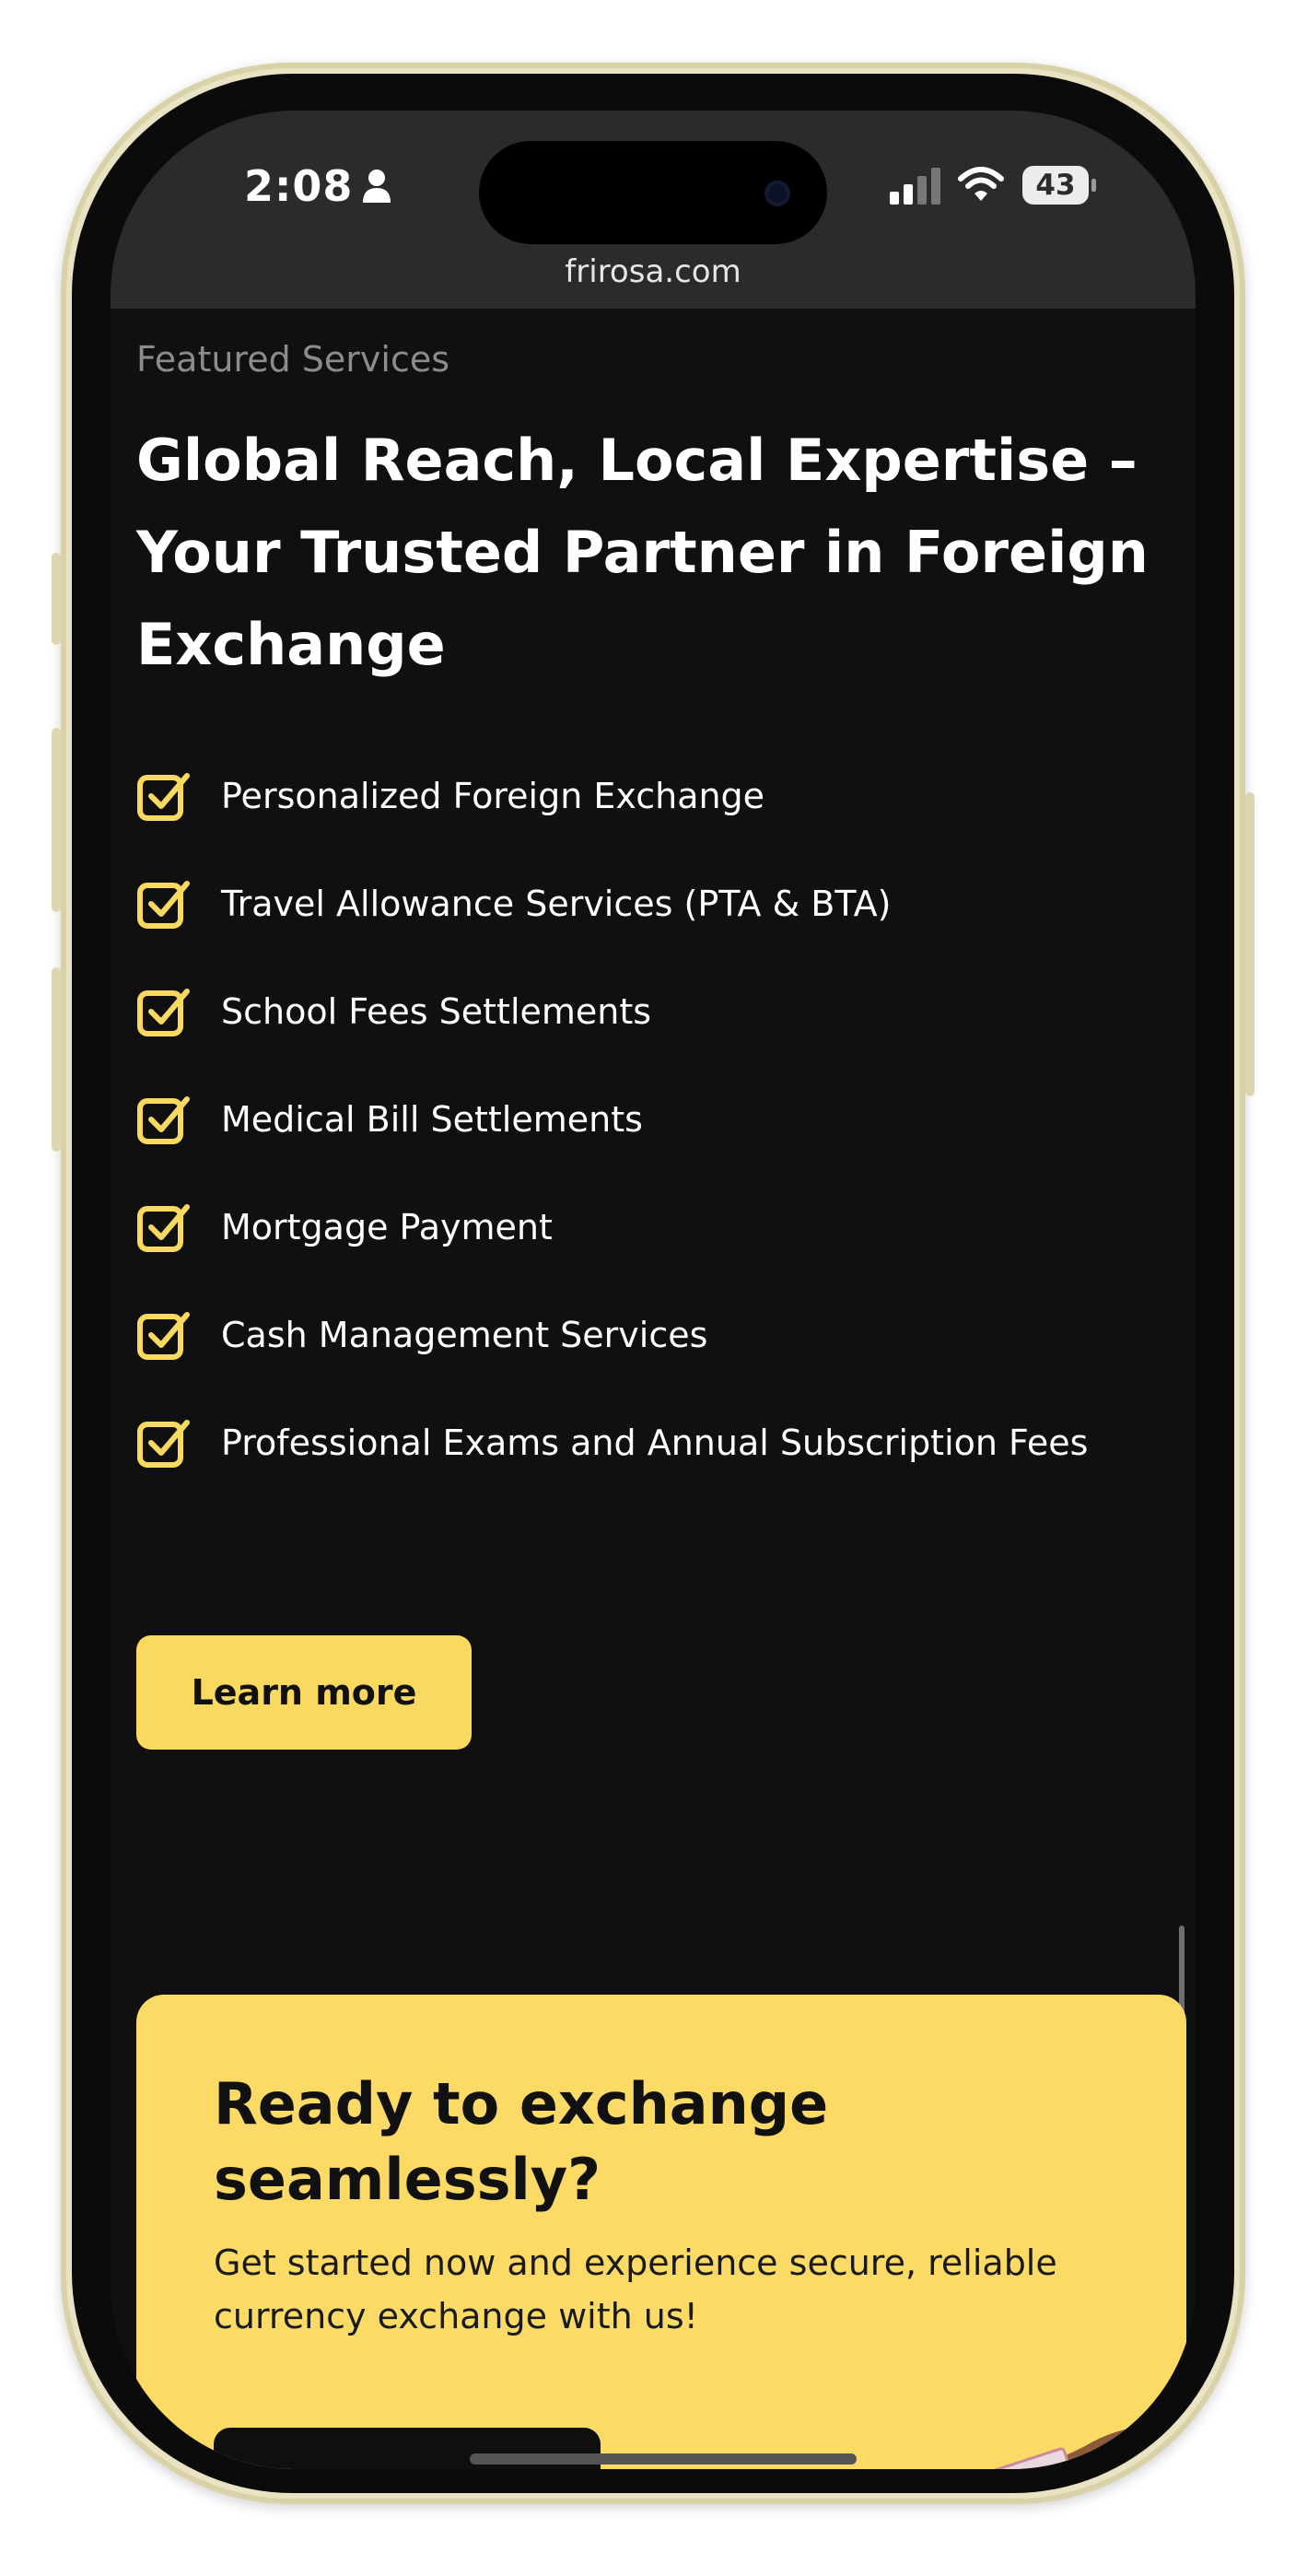  I want to click on battery-tip, so click(1094, 185).